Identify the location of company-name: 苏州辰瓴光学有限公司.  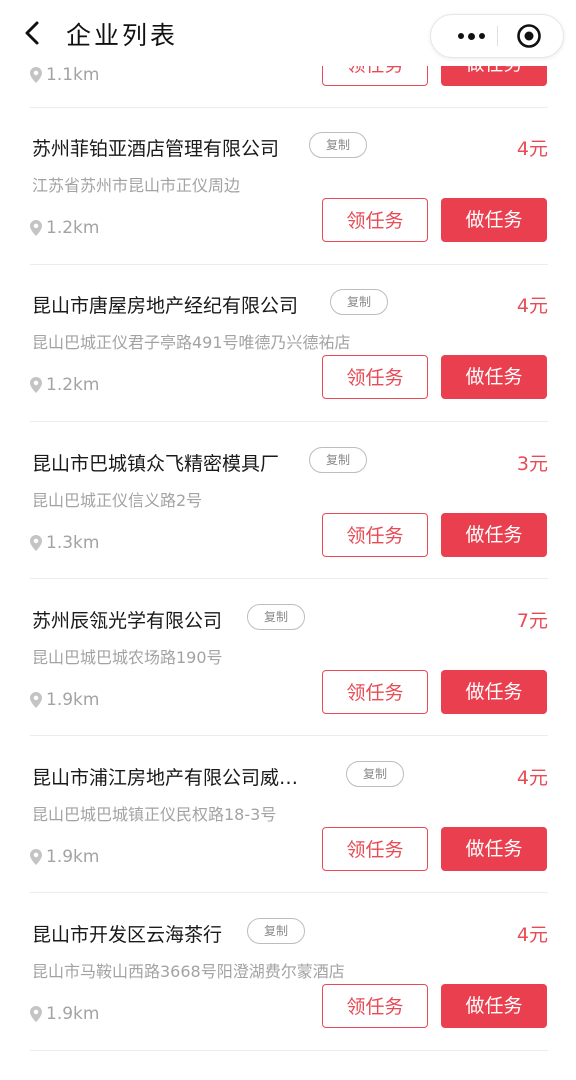
(127, 621).